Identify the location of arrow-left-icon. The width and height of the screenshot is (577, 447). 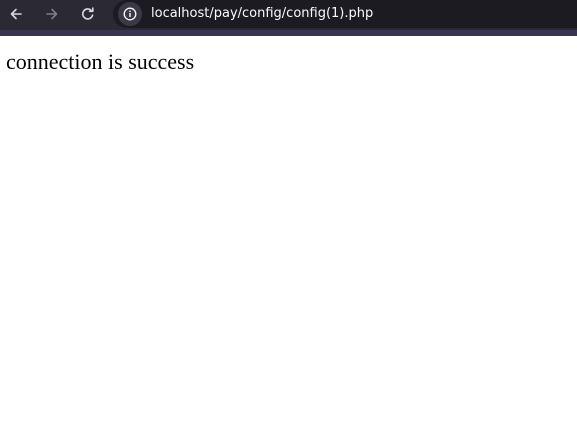
(16, 14).